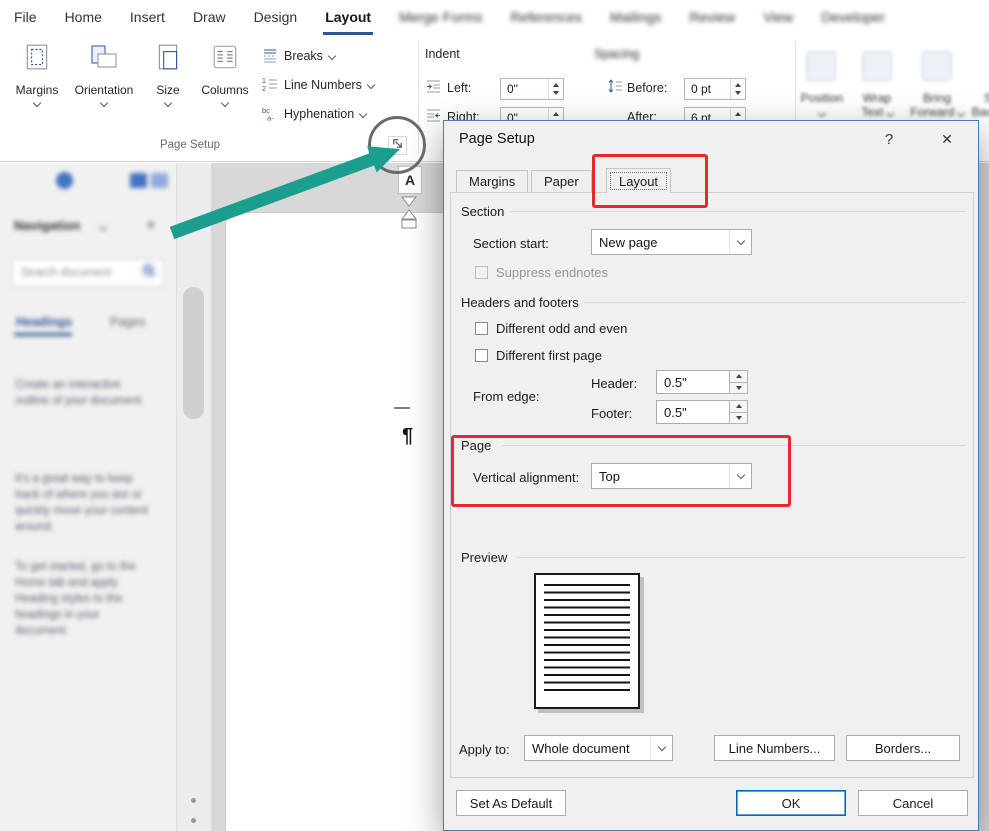  What do you see at coordinates (822, 105) in the screenshot?
I see `position-button: Position` at bounding box center [822, 105].